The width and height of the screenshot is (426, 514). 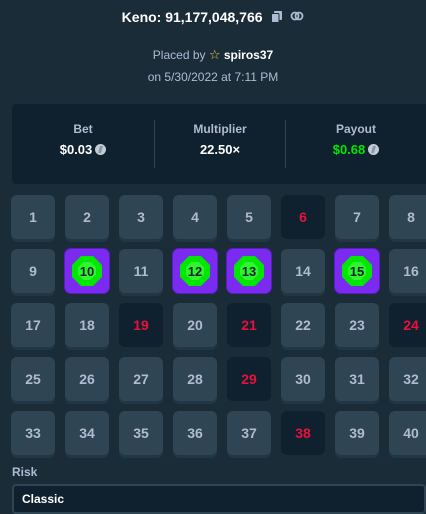 I want to click on tile-number: 15, so click(x=357, y=271).